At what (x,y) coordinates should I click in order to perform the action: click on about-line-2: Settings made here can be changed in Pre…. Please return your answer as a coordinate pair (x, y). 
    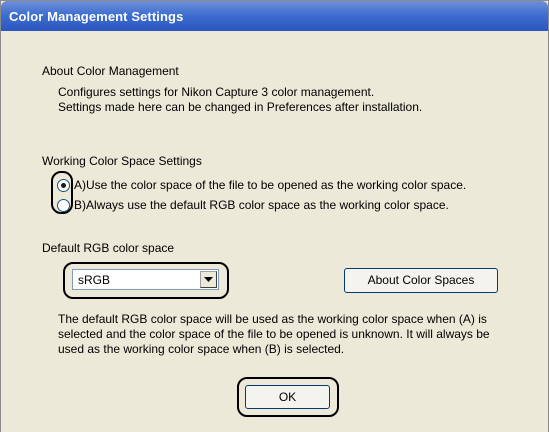
    Looking at the image, I should click on (240, 107).